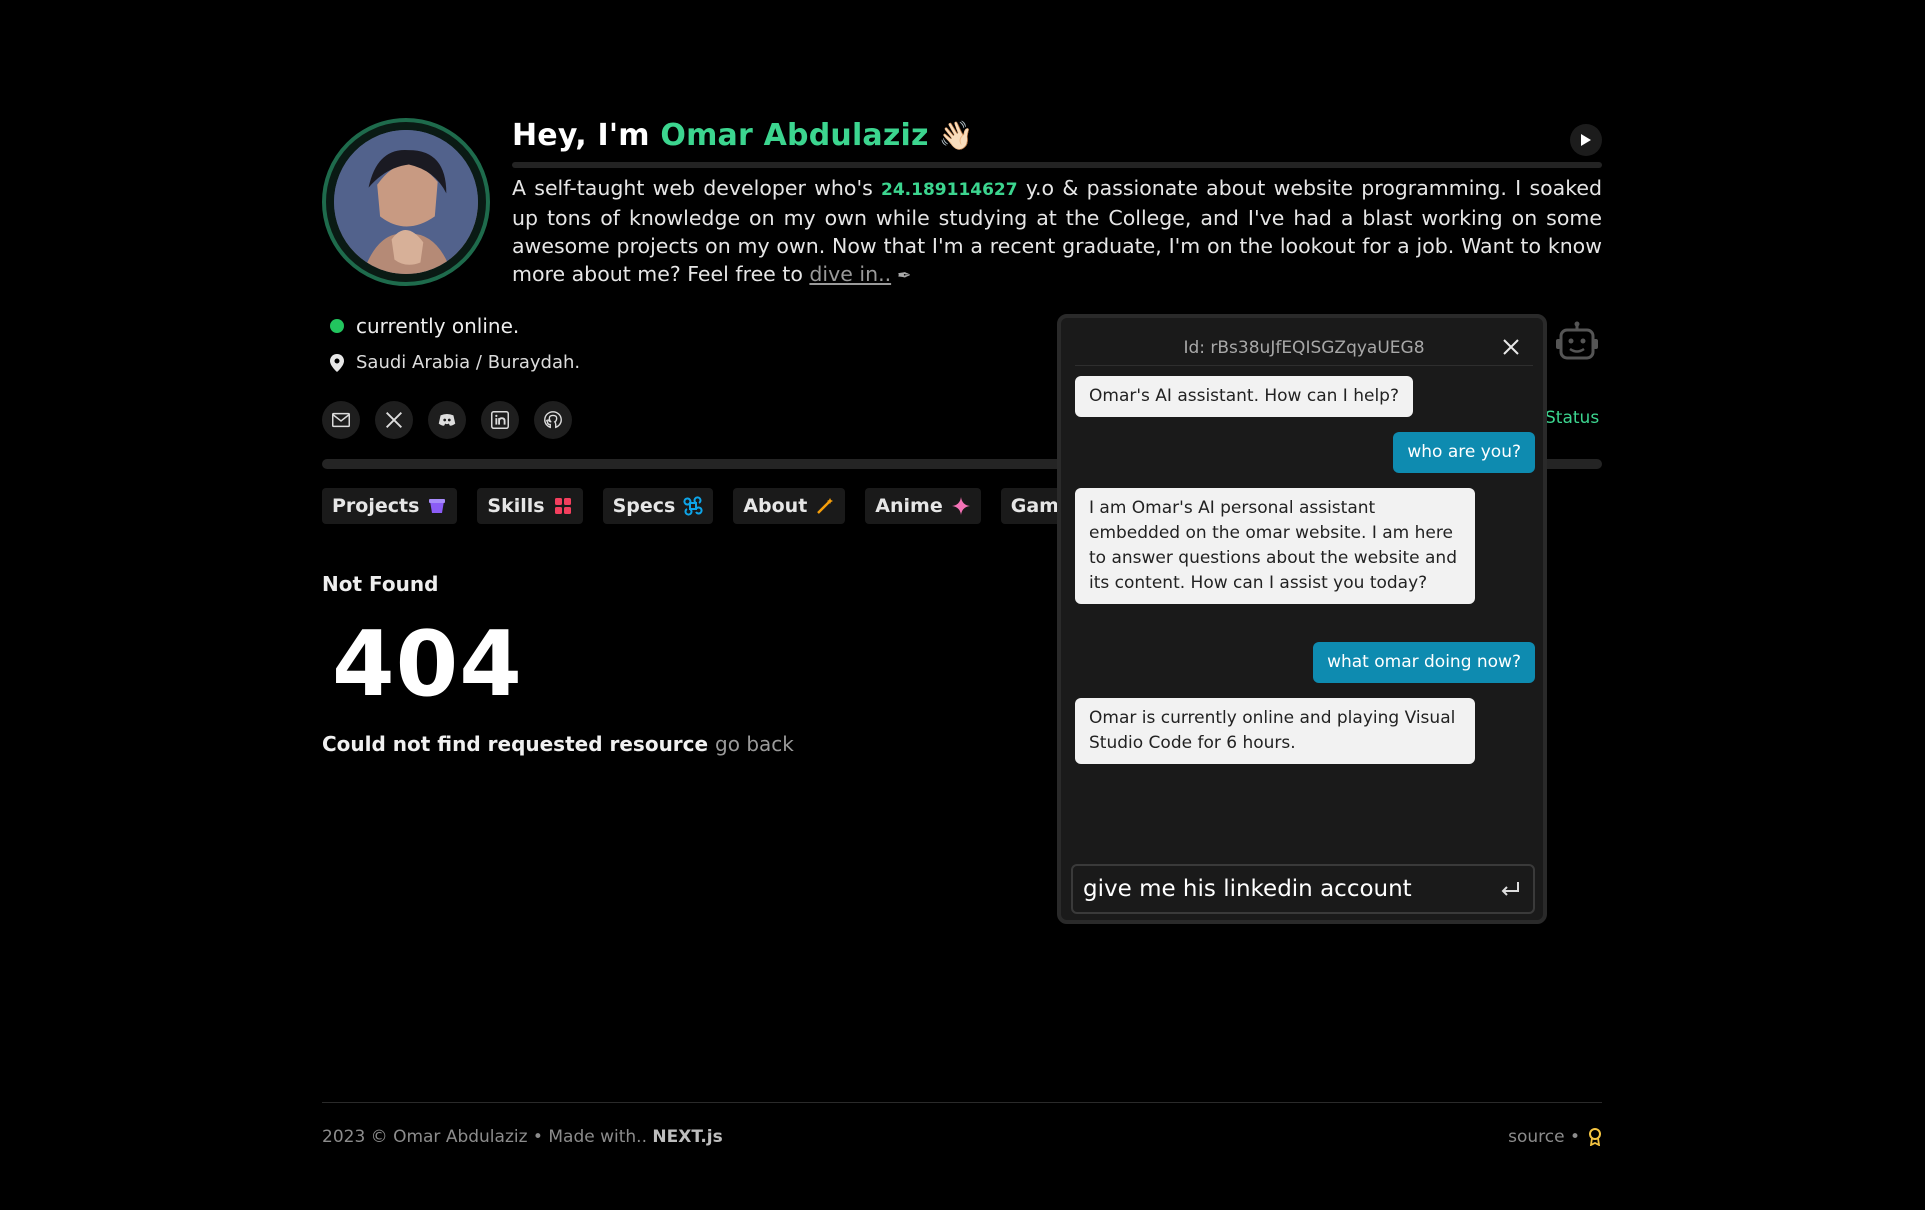 The image size is (1925, 1210). What do you see at coordinates (1290, 889) in the screenshot?
I see `chat-input` at bounding box center [1290, 889].